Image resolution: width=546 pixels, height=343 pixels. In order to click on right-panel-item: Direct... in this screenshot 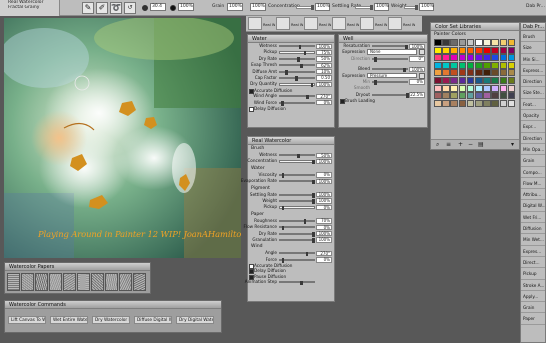, I will do `click(533, 263)`.